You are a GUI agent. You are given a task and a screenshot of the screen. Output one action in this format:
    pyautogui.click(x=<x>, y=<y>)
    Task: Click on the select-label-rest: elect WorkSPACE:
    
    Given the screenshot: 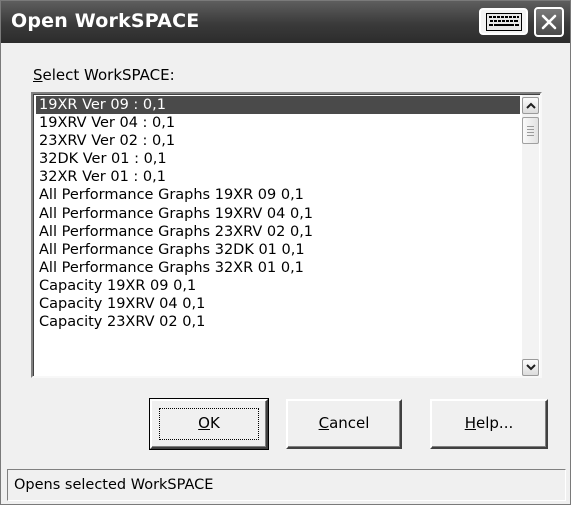 What is the action you would take?
    pyautogui.click(x=108, y=75)
    